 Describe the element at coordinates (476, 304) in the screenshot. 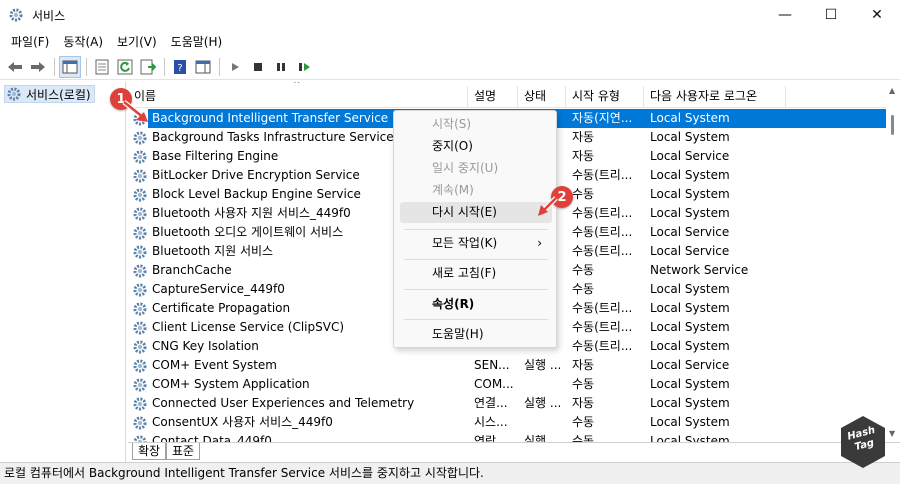

I see `menu-item-properties: 속성(R)` at that location.